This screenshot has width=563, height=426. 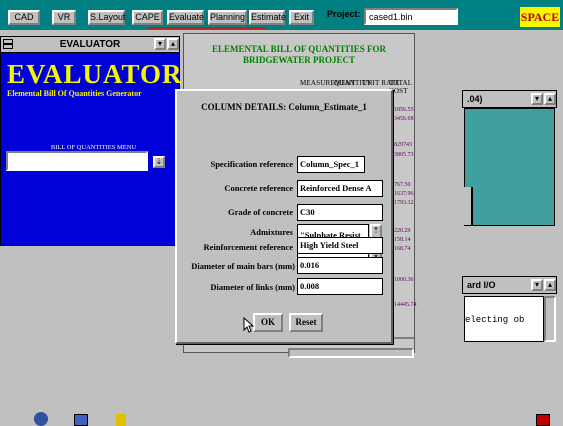 What do you see at coordinates (301, 17) in the screenshot?
I see `exit-button: Exit` at bounding box center [301, 17].